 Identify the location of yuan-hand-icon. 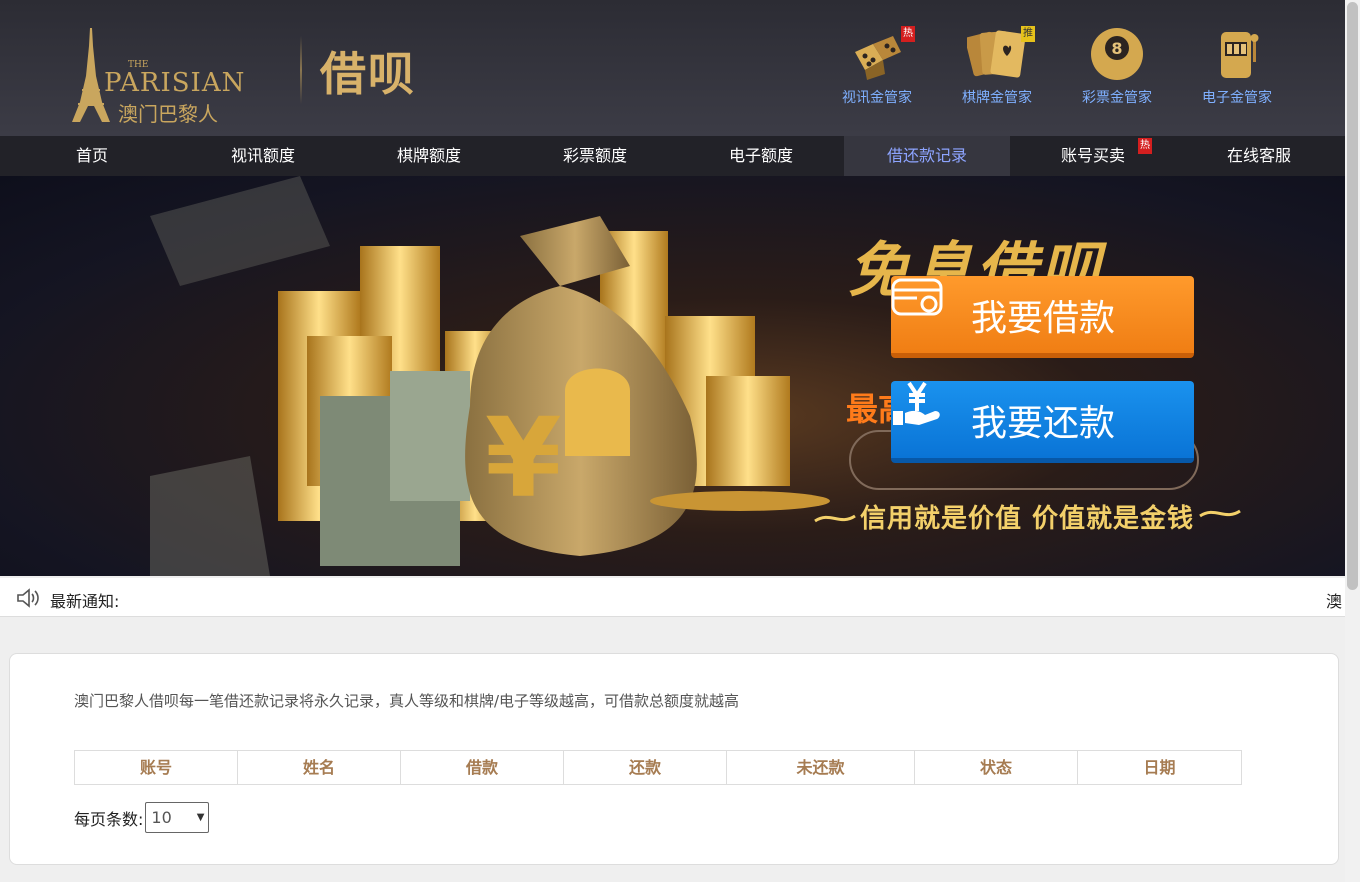
(916, 403).